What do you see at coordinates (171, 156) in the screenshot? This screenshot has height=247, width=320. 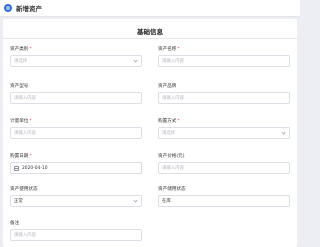 I see `field-label: 资产价格(元)` at bounding box center [171, 156].